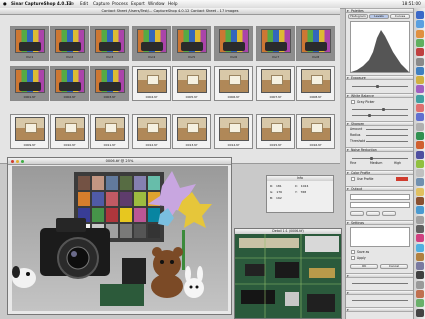  I want to click on thumbnail: 0005.tif, so click(191, 83).